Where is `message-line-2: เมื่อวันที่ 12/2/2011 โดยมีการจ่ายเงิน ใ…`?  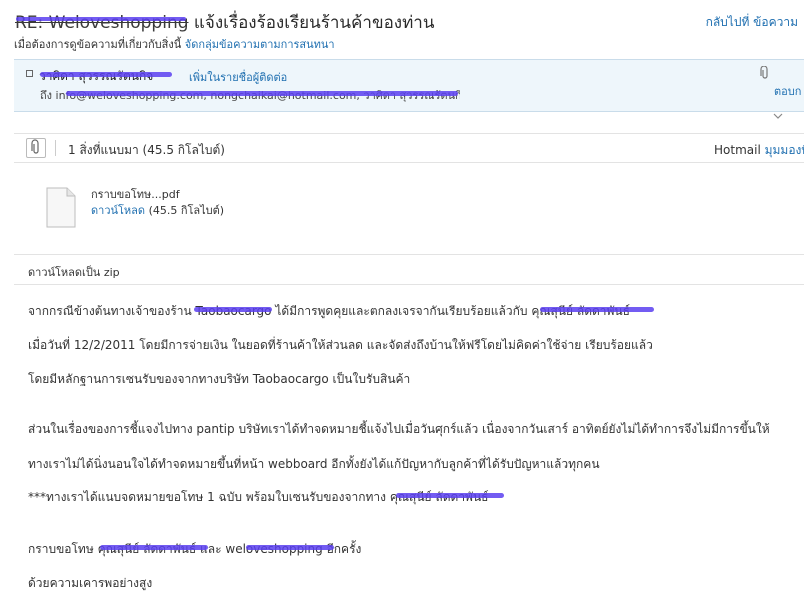
message-line-2: เมื่อวันที่ 12/2/2011 โดยมีการจ่ายเงิน ใ… is located at coordinates (340, 345).